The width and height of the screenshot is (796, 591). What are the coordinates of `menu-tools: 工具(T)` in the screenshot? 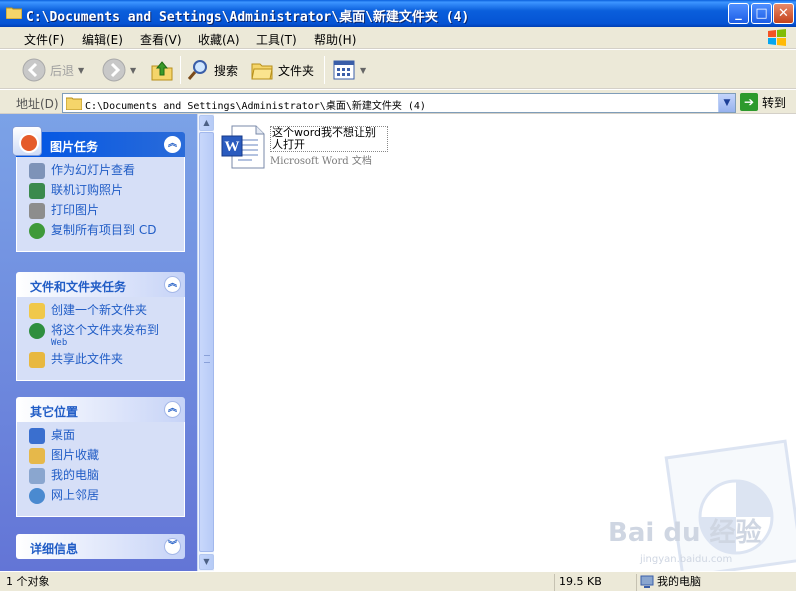 It's located at (276, 39).